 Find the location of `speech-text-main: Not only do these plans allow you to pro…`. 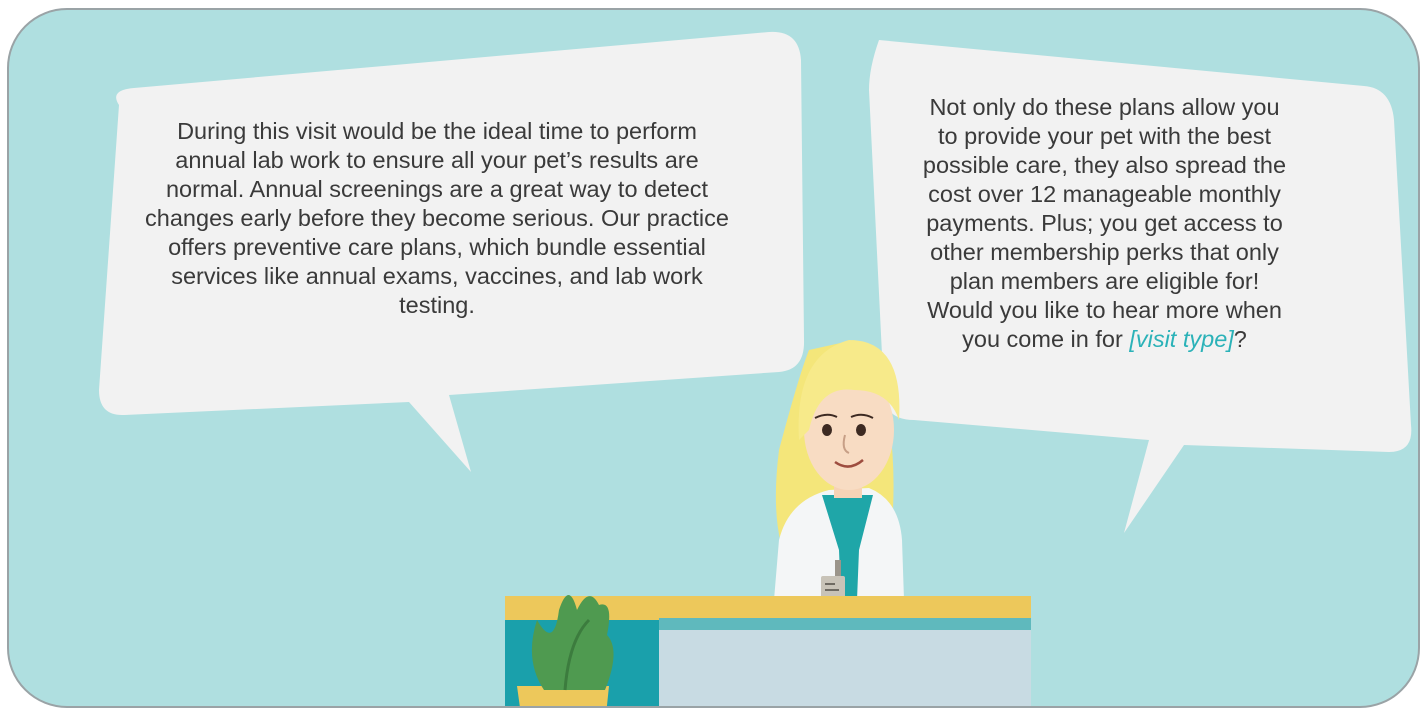

speech-text-main: Not only do these plans allow you to pro… is located at coordinates (1104, 223).